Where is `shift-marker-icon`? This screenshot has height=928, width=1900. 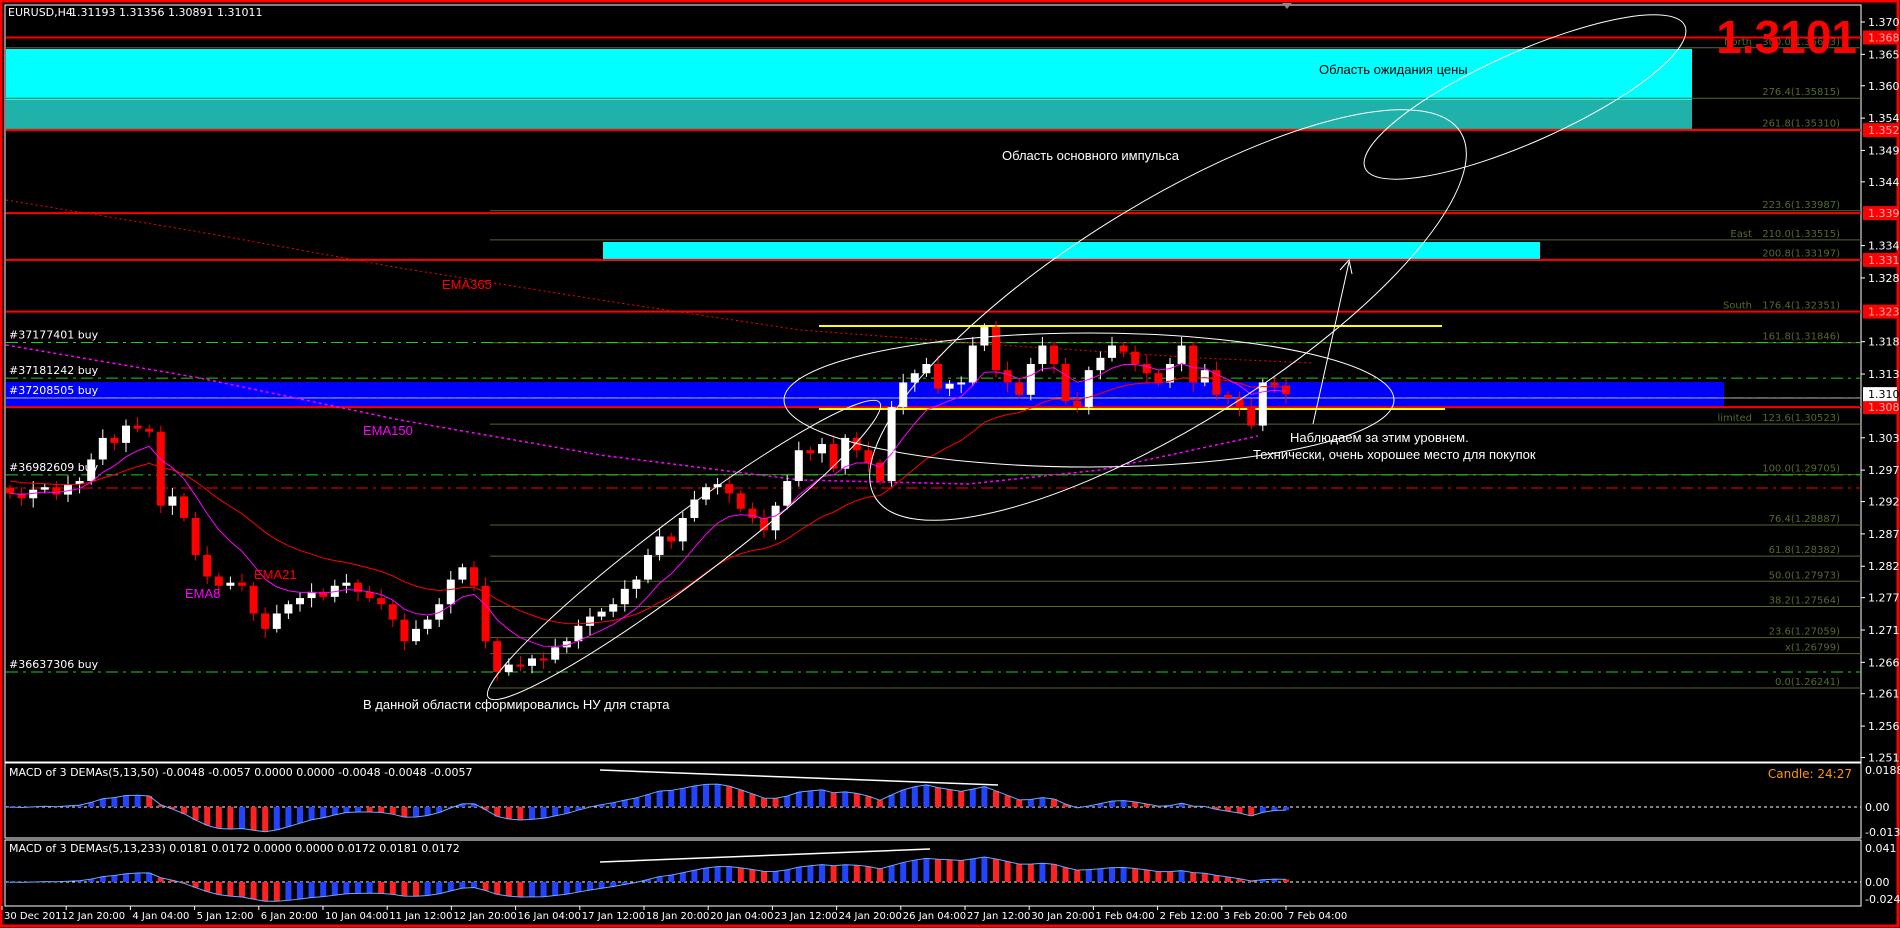 shift-marker-icon is located at coordinates (1287, 6).